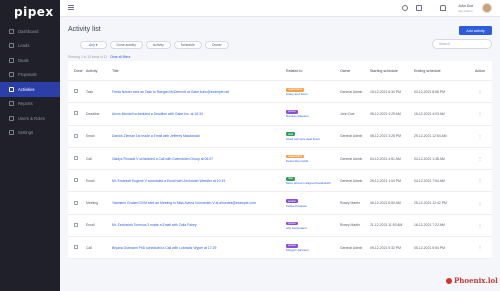  What do you see at coordinates (313, 183) in the screenshot?
I see `related-link: More phone’s aligned bandwidth` at bounding box center [313, 183].